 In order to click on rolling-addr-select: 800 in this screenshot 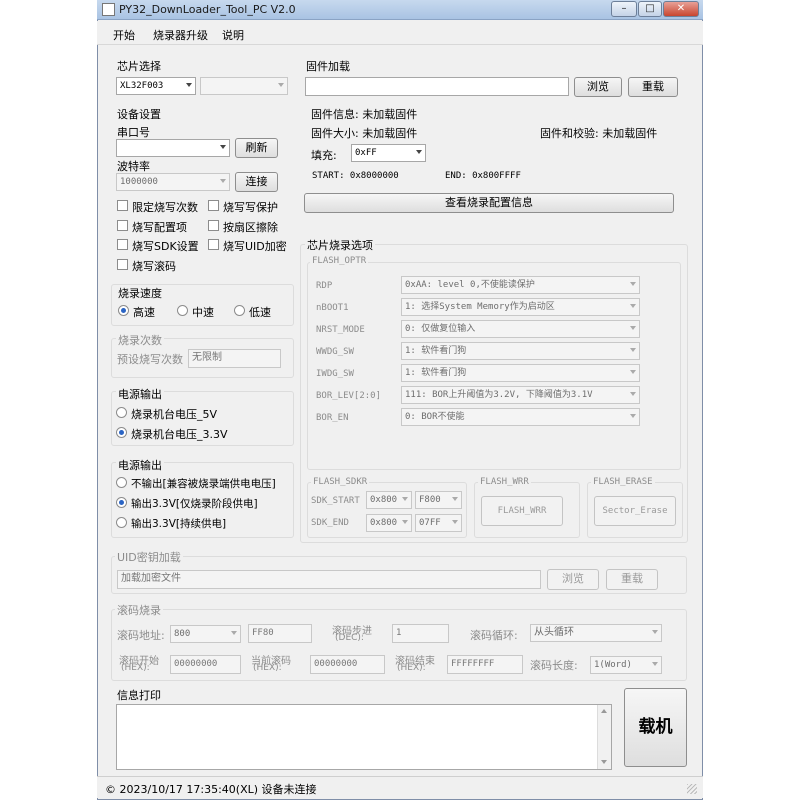, I will do `click(205, 634)`.